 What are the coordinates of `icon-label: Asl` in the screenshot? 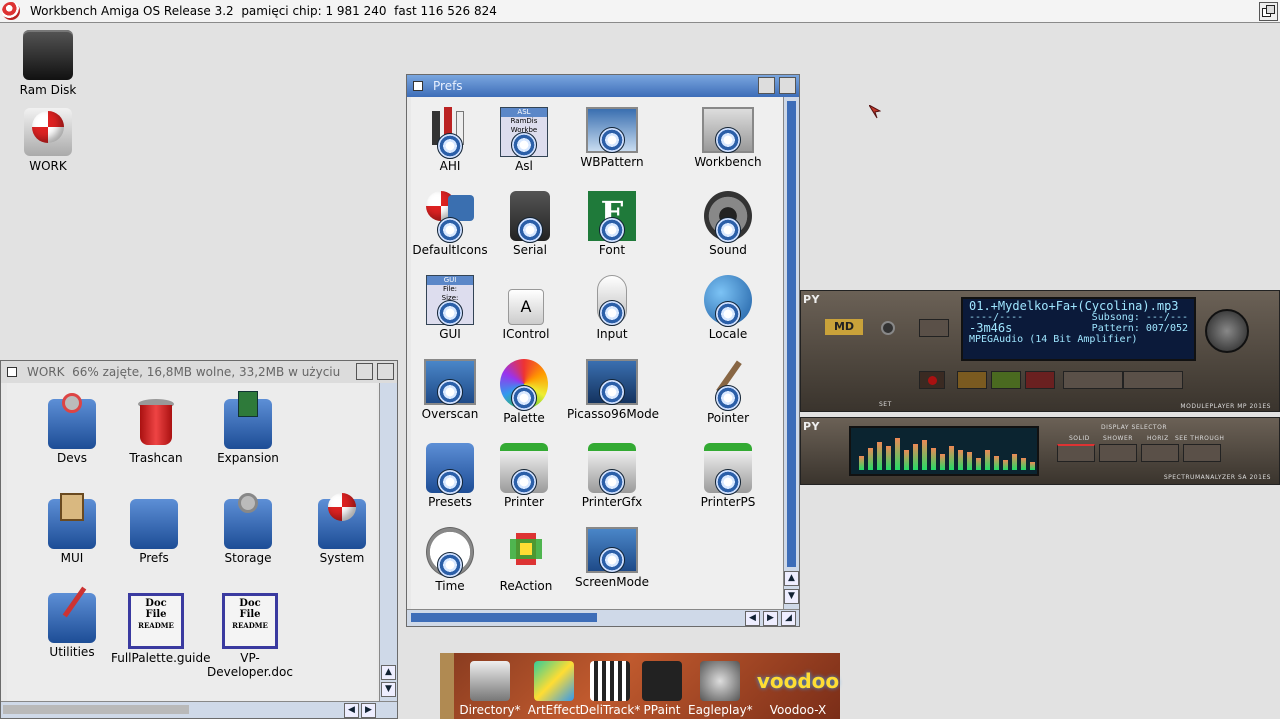 It's located at (524, 166).